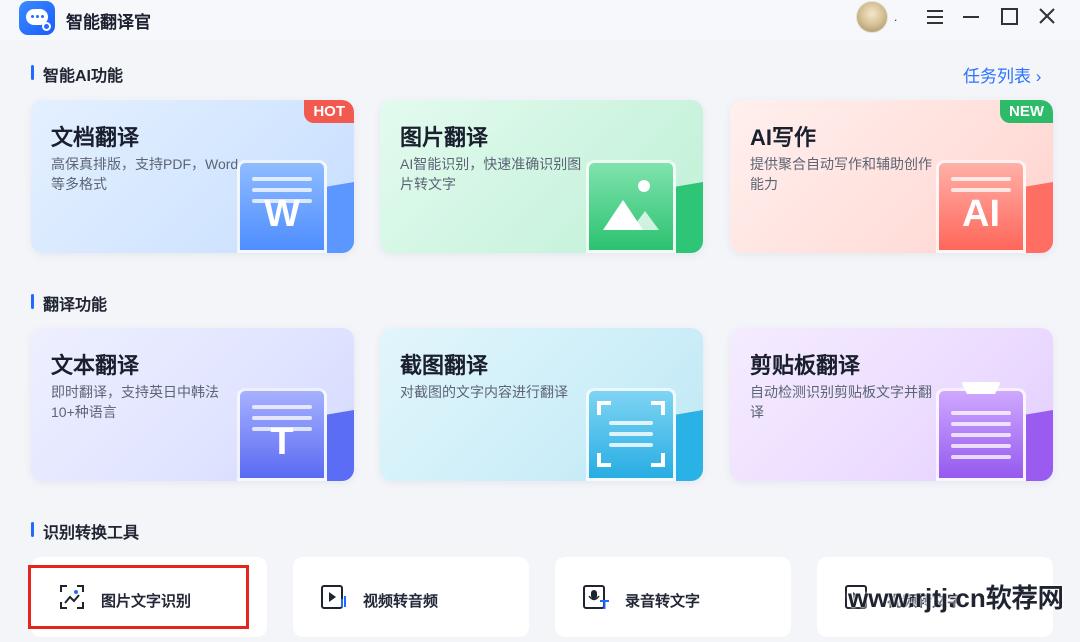  Describe the element at coordinates (956, 598) in the screenshot. I see `watermark: www.rjtj.cn软荐网` at that location.